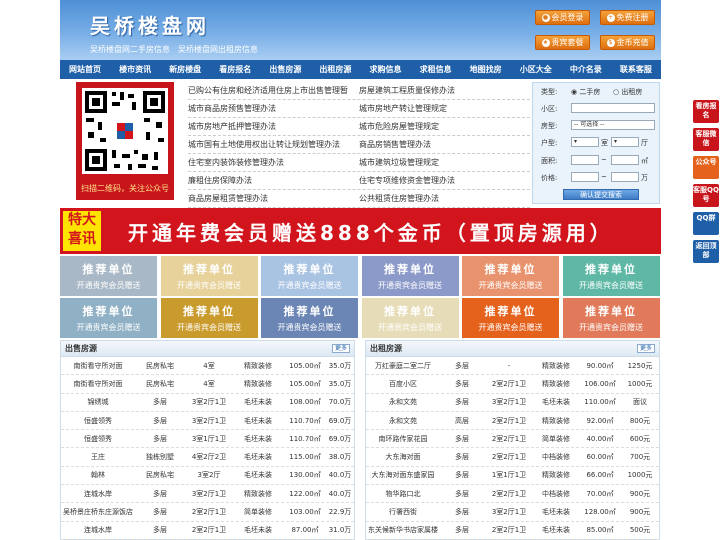 The width and height of the screenshot is (720, 540). I want to click on vip-package-button: ★ 贵宾套餐, so click(562, 42).